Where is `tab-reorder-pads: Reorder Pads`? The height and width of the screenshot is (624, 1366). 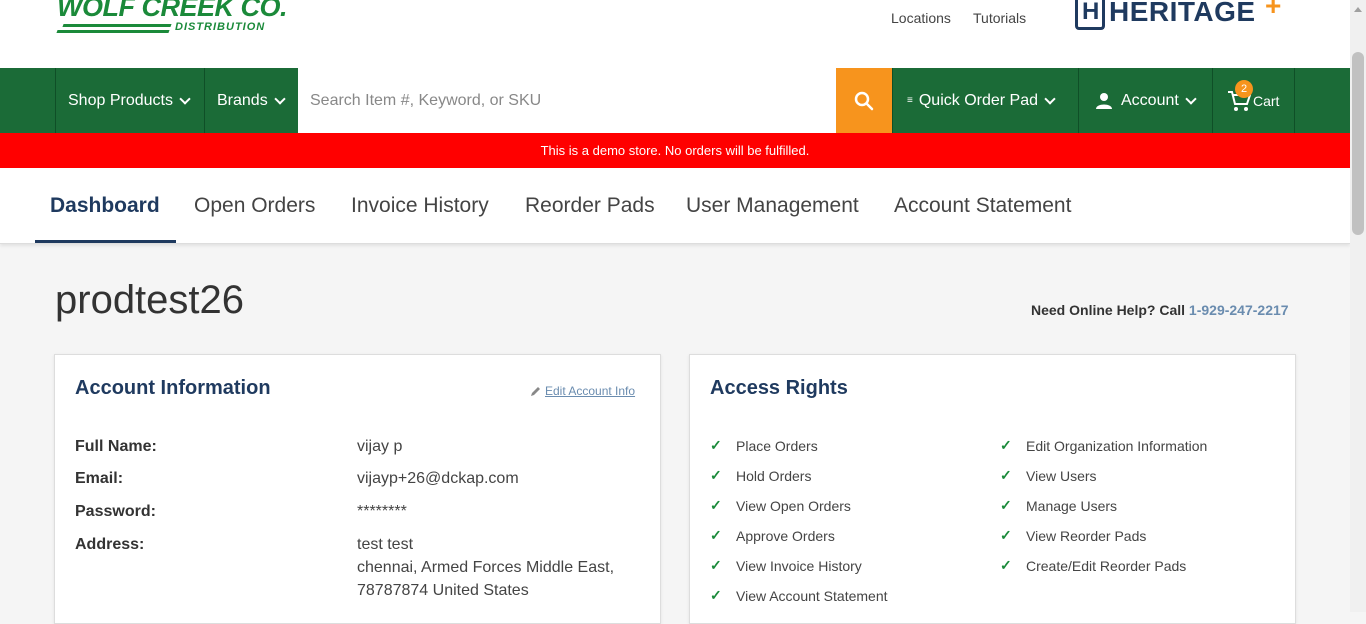
tab-reorder-pads: Reorder Pads is located at coordinates (590, 205).